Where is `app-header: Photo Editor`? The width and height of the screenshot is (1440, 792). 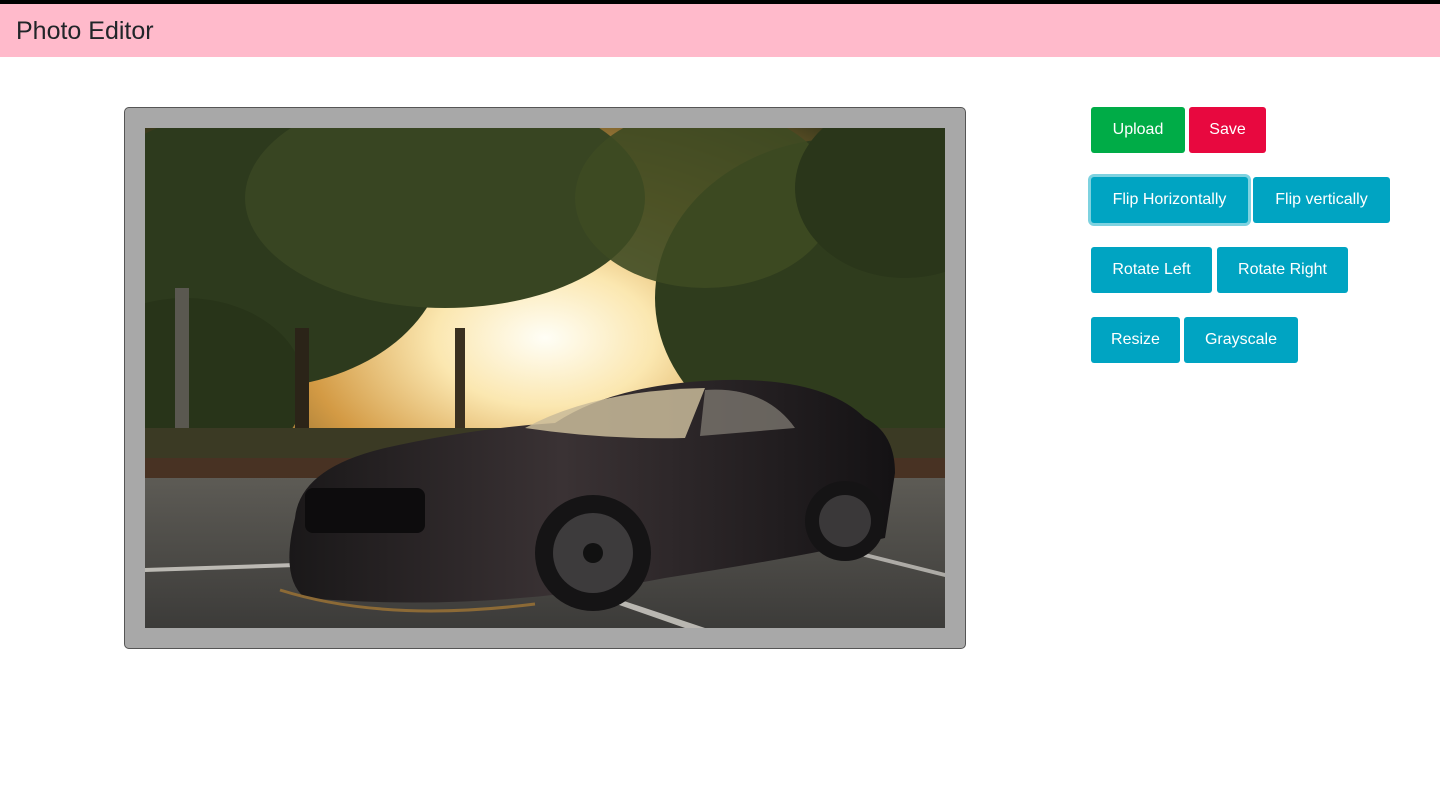 app-header: Photo Editor is located at coordinates (720, 30).